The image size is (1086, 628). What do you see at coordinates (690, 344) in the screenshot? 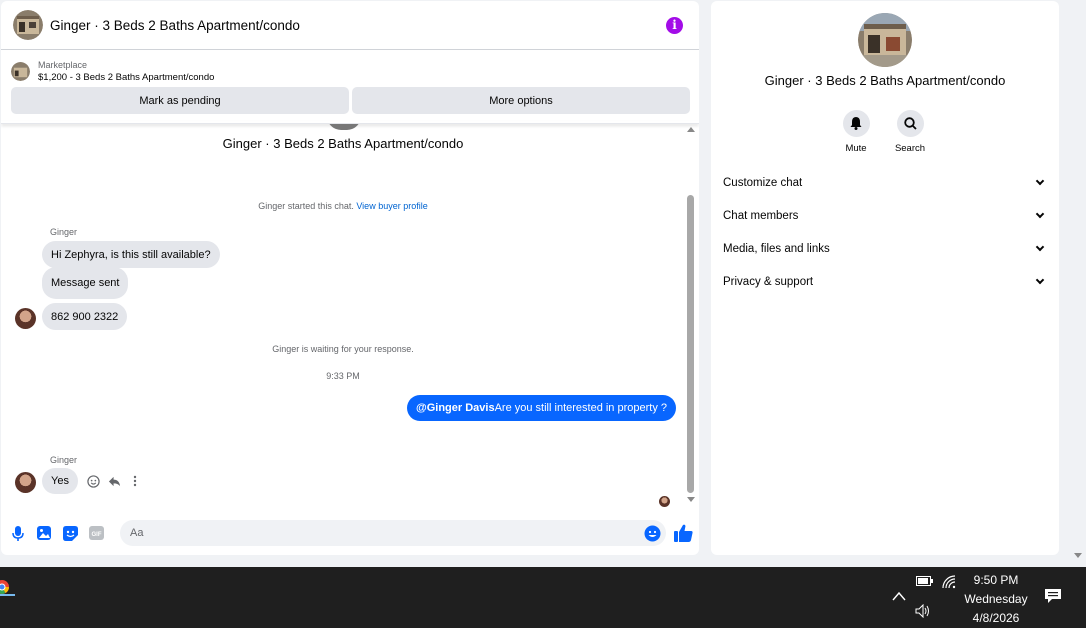
I see `scroll-thumb` at bounding box center [690, 344].